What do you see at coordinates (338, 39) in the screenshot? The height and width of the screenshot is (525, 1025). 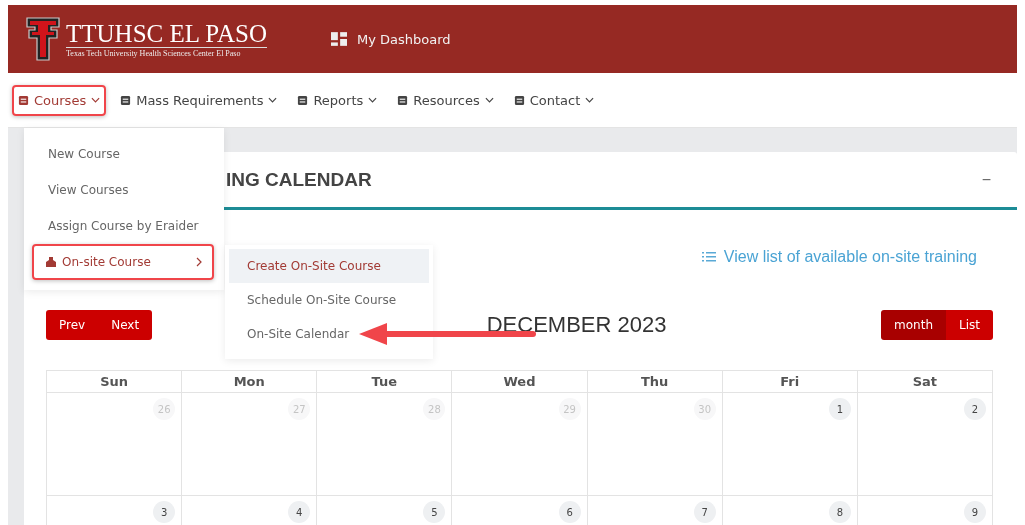 I see `dashboard-icon` at bounding box center [338, 39].